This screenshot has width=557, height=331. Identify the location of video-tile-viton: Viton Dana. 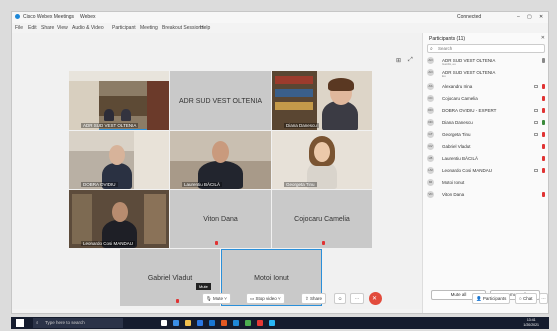
(220, 219).